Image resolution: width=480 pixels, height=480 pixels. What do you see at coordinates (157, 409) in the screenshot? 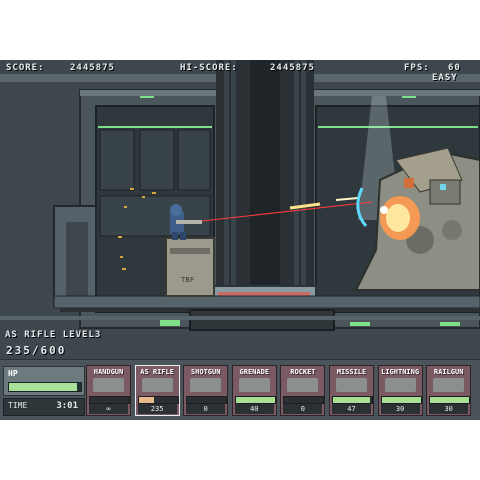
I see `weapon-ammo-count: 235` at bounding box center [157, 409].